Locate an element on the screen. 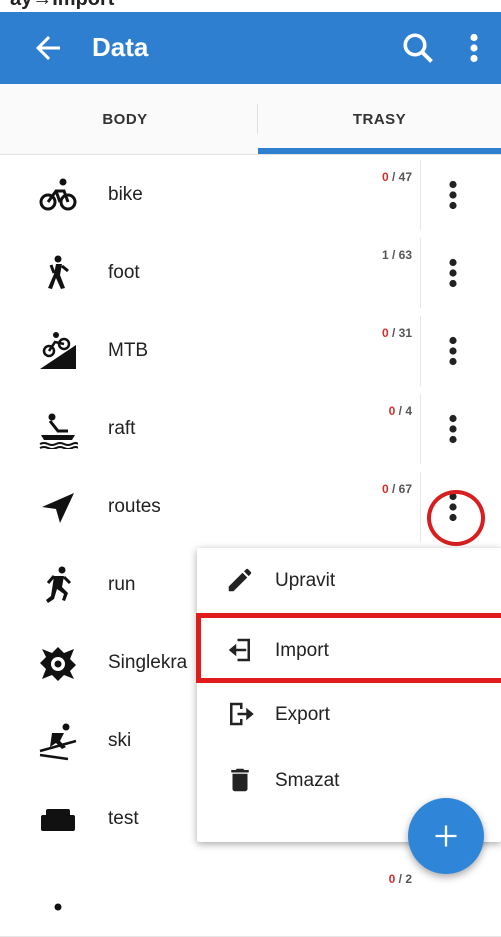 This screenshot has height=937, width=501. navigation-arrow-icon is located at coordinates (58, 508).